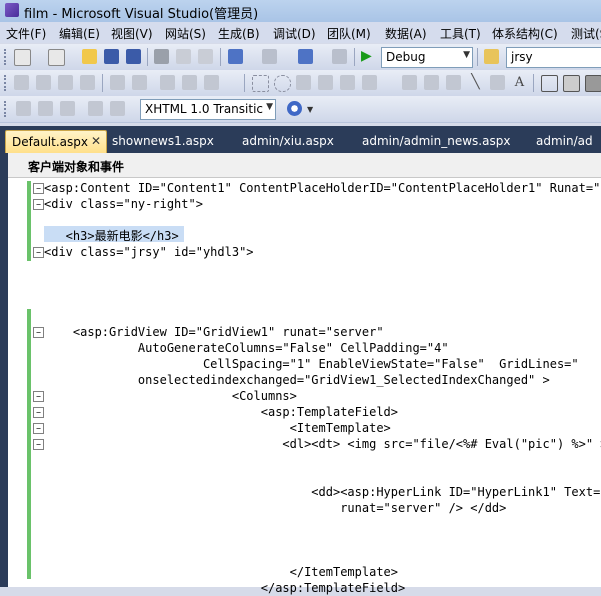 The image size is (601, 596). What do you see at coordinates (244, 83) in the screenshot?
I see `separator` at bounding box center [244, 83].